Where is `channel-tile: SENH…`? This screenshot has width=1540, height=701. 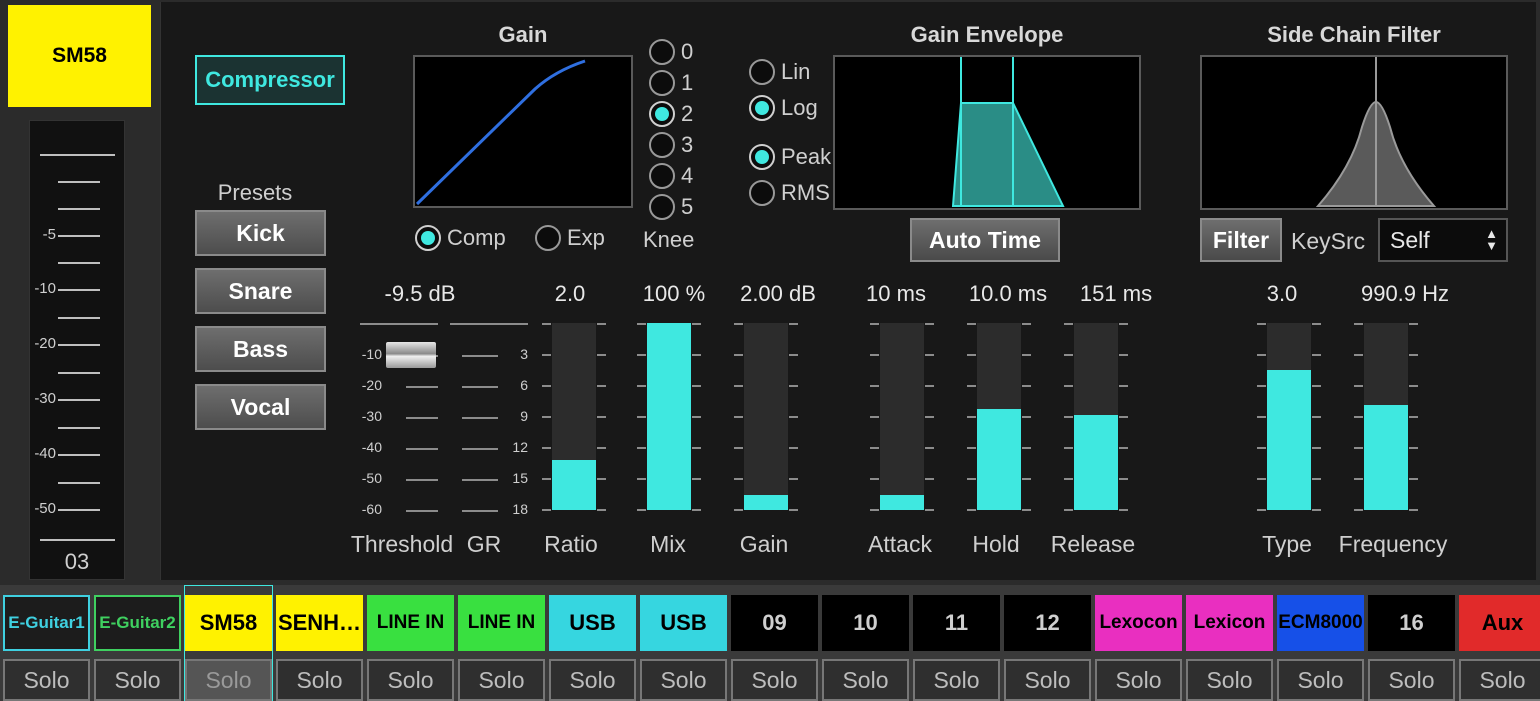
channel-tile: SENH… is located at coordinates (319, 623).